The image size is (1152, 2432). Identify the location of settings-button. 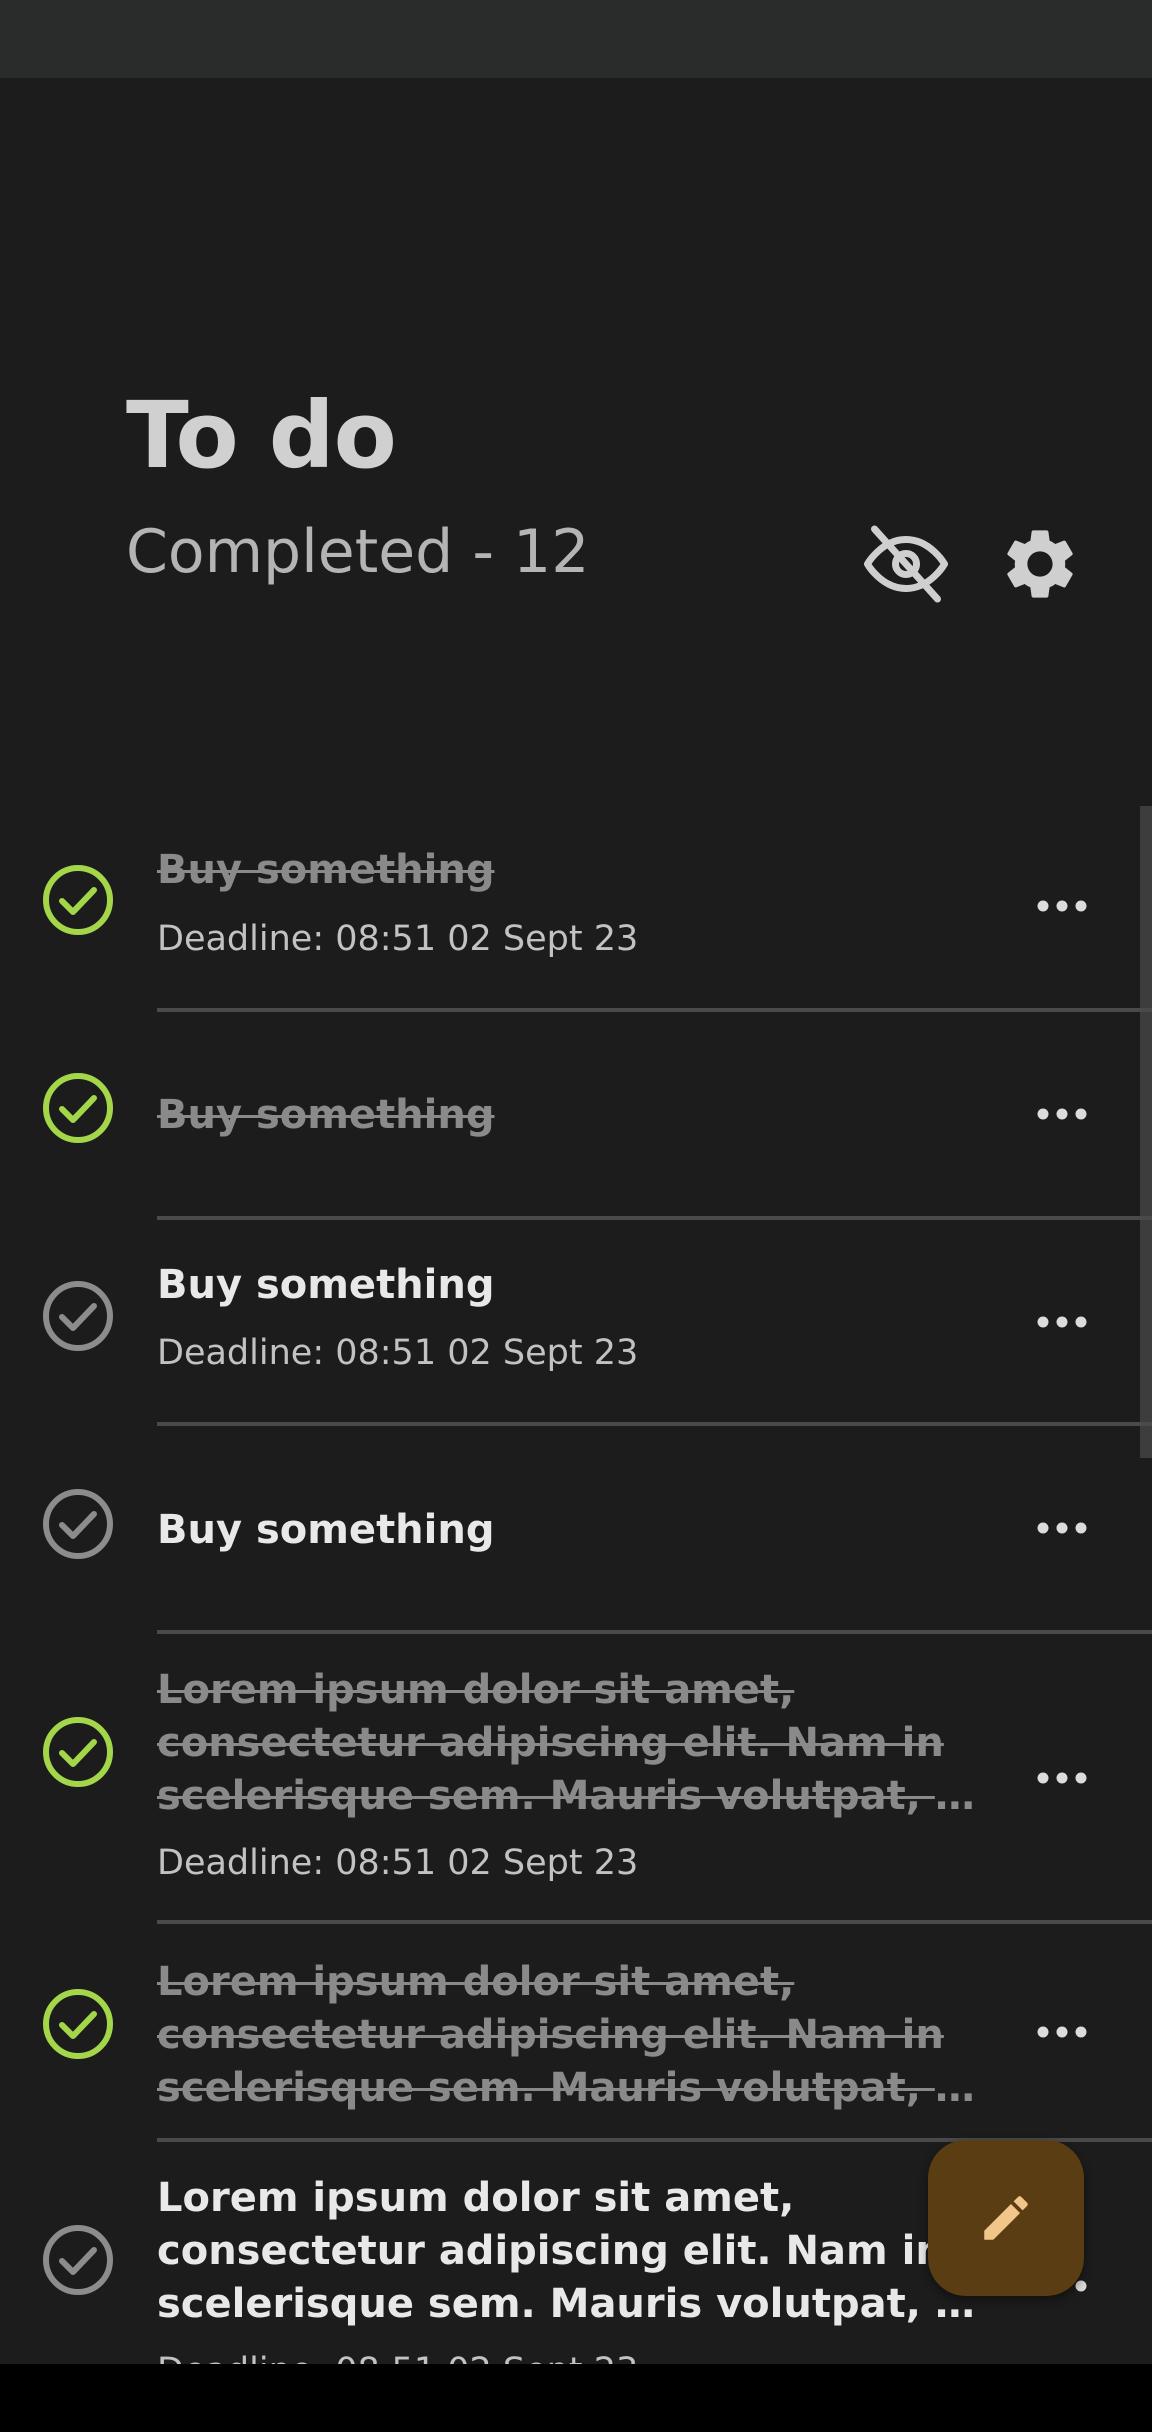
(1040, 564).